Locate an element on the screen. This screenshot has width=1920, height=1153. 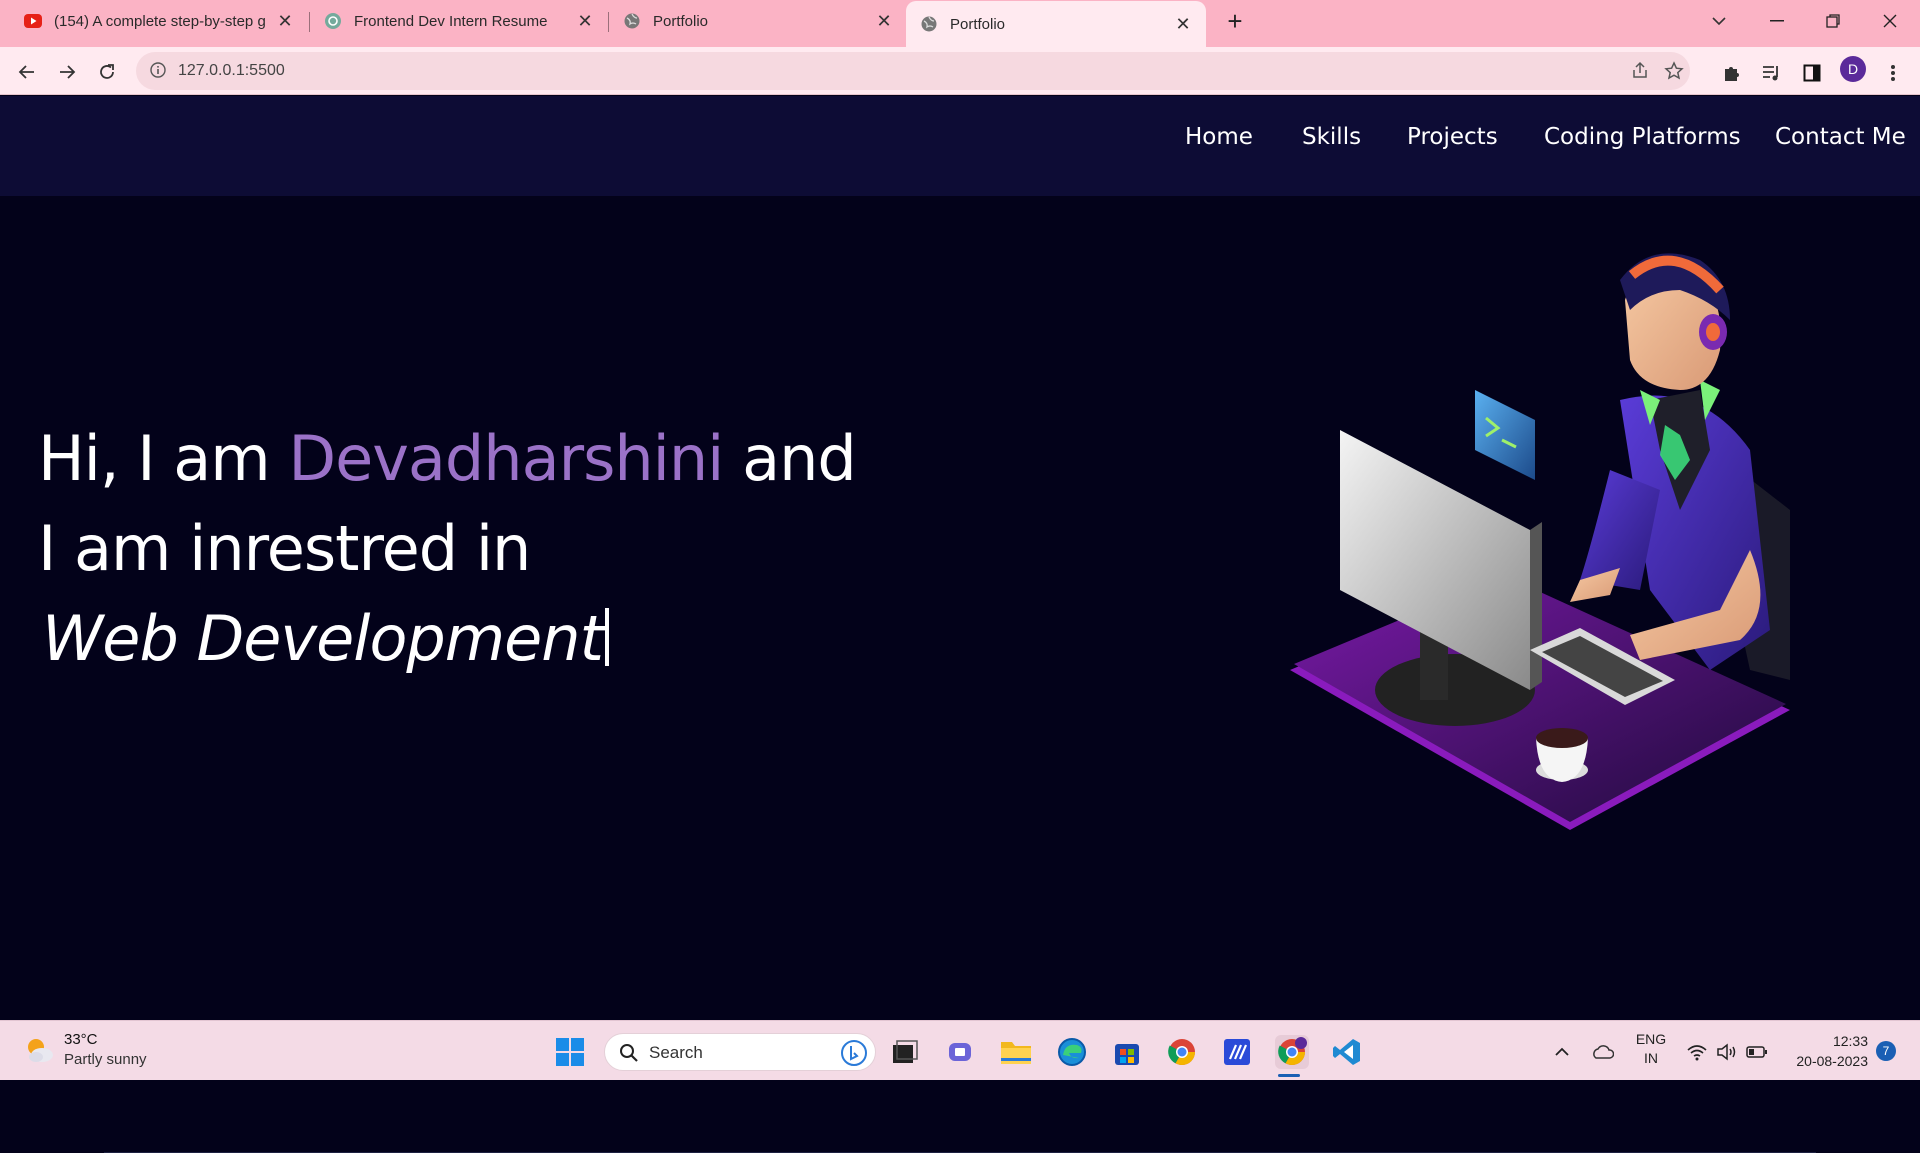
active-app-indicator is located at coordinates (1289, 1075).